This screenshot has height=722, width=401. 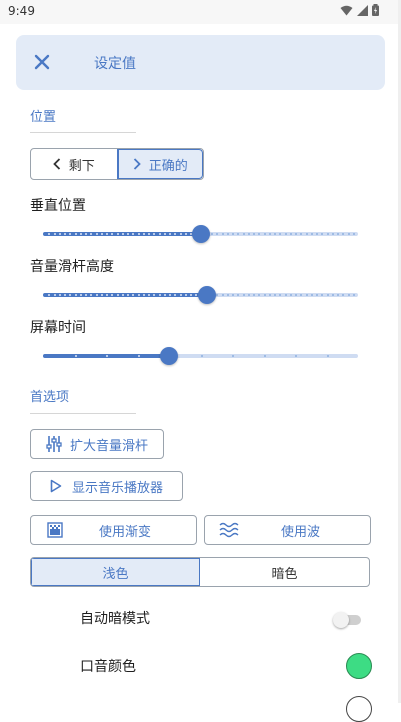 I want to click on theme-toggle: 浅色 暗色, so click(x=200, y=572).